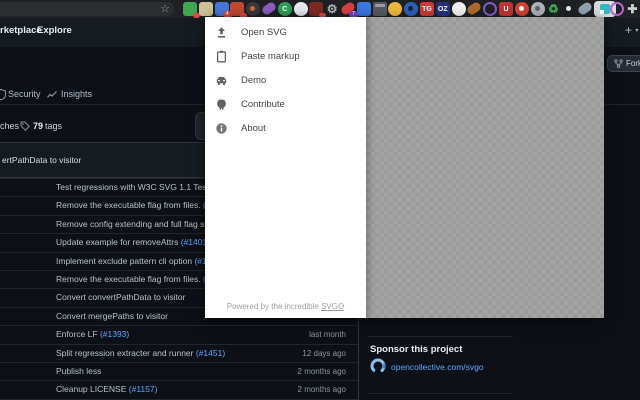 The height and width of the screenshot is (400, 640). I want to click on u-shield-icon: U, so click(506, 9).